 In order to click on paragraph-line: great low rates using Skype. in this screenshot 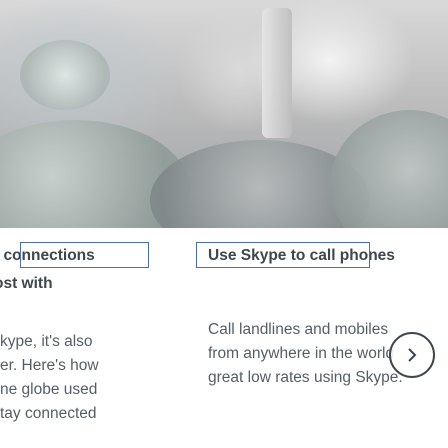, I will do `click(305, 377)`.